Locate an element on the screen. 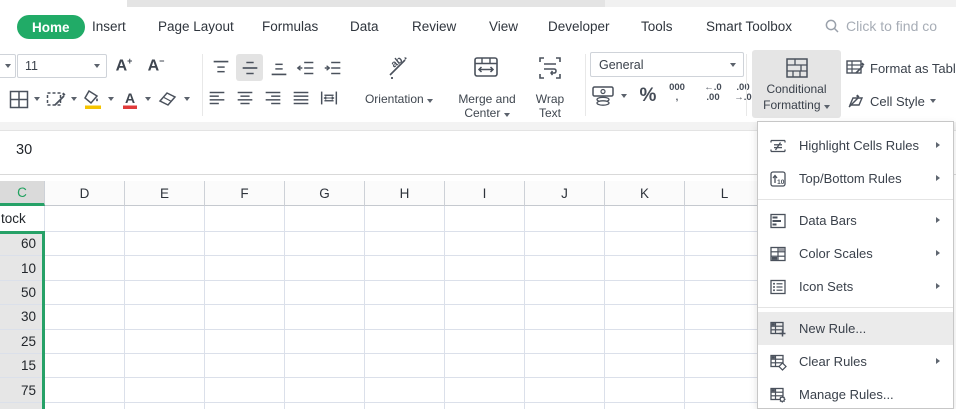  align-right-button is located at coordinates (272, 98).